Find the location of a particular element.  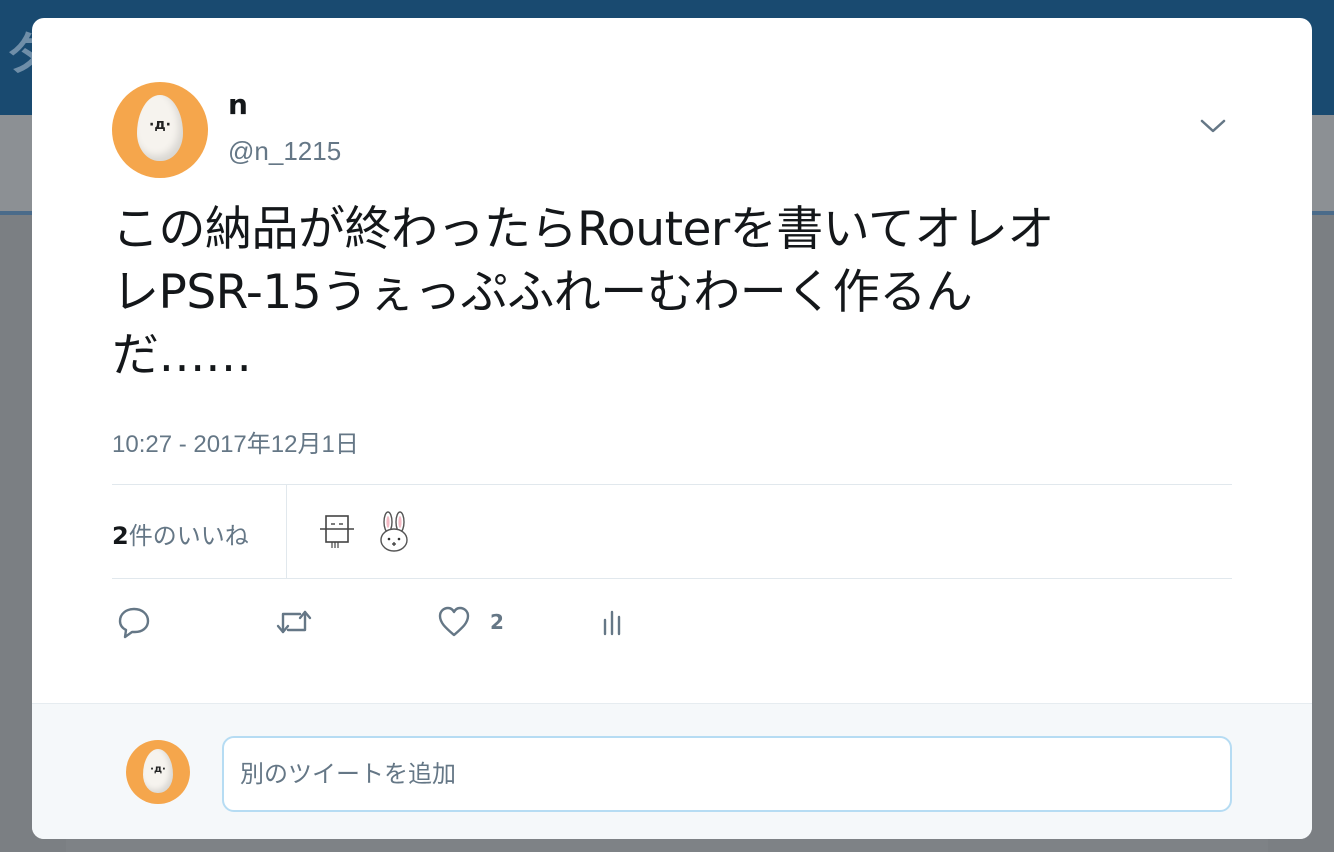

liker-avatar-box-face is located at coordinates (338, 532).